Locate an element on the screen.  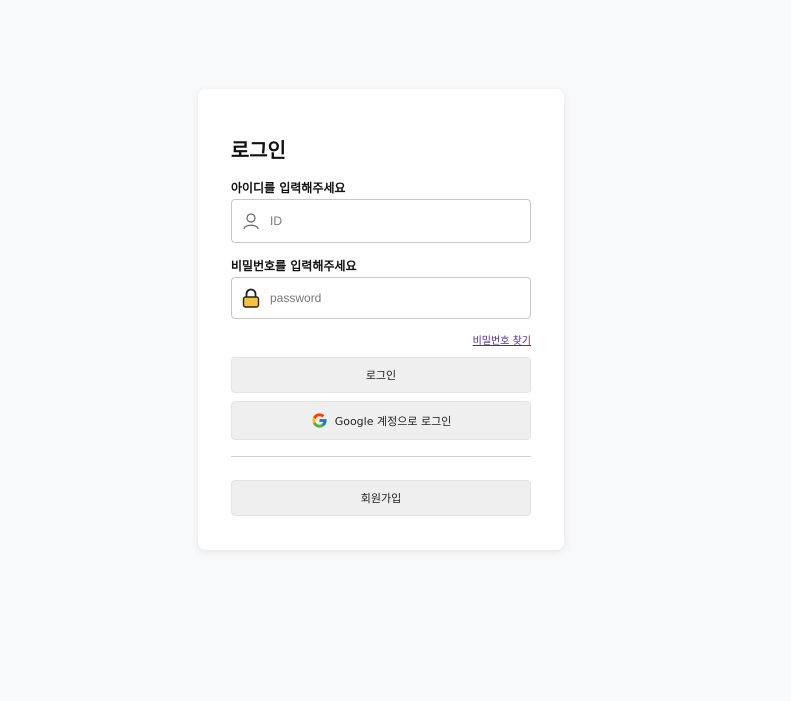
lock-icon is located at coordinates (251, 298).